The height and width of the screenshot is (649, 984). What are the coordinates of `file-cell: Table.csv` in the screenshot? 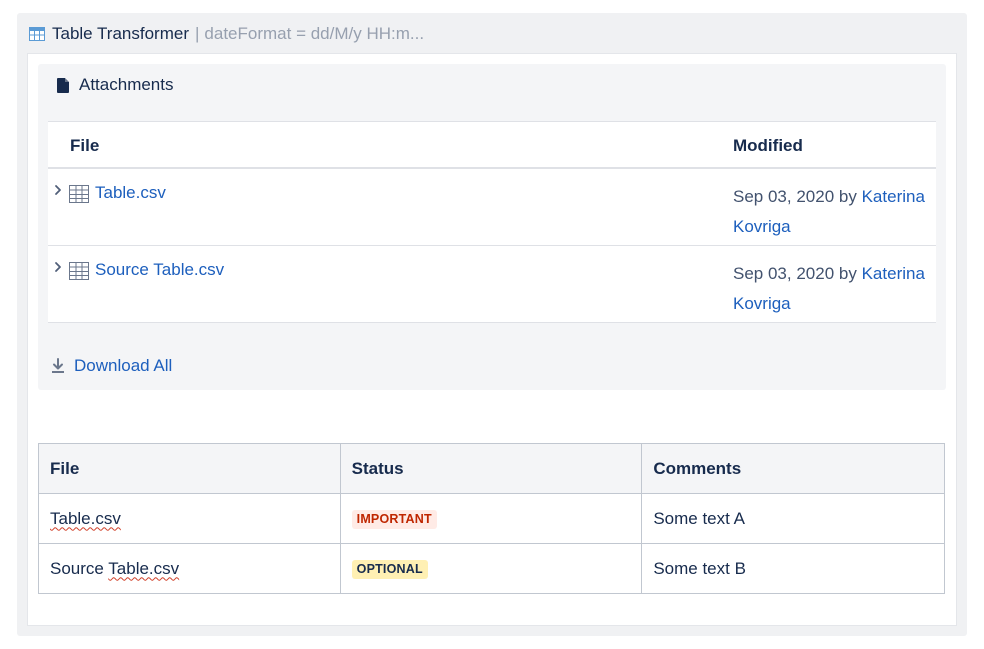 It's located at (189, 518).